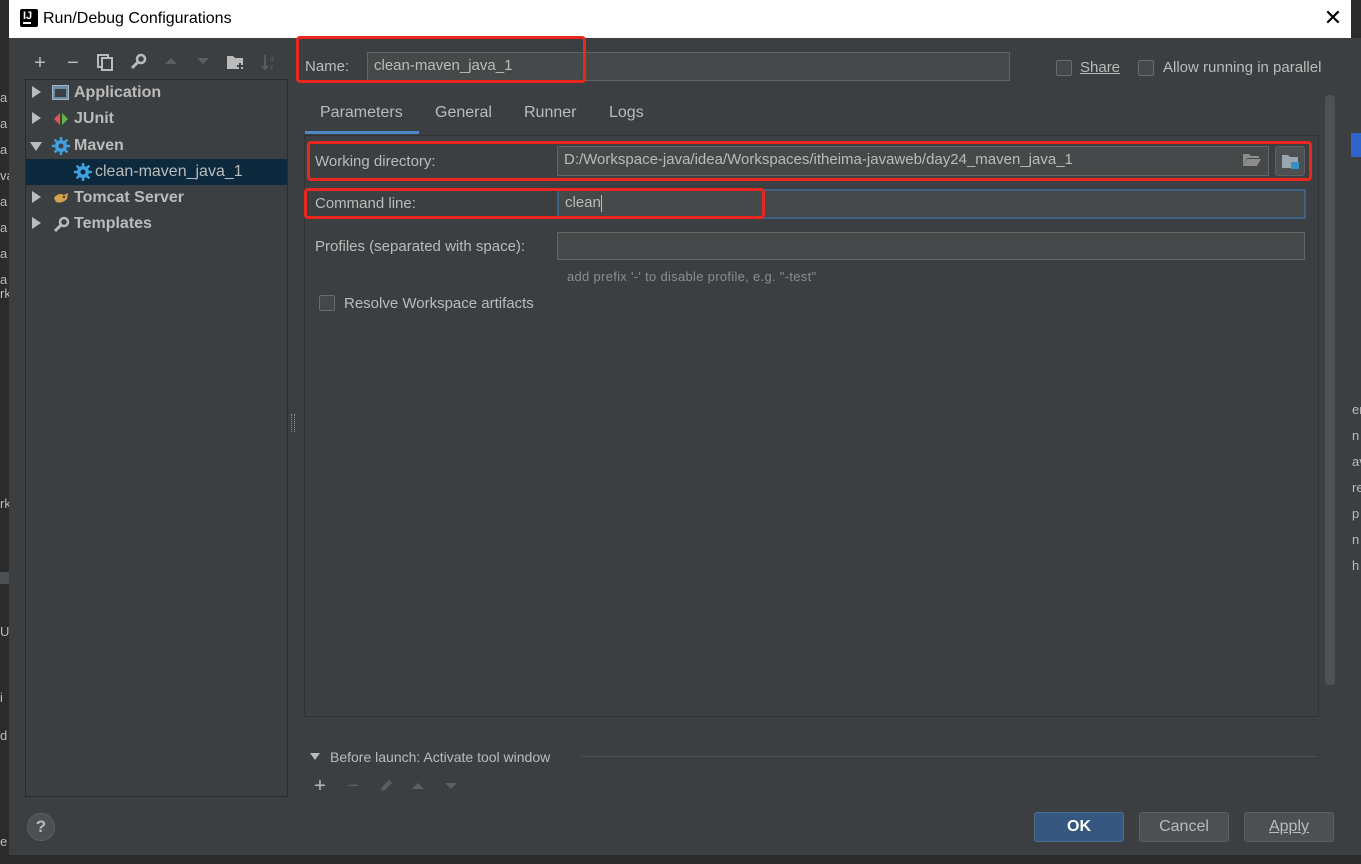  I want to click on allow-parallel-checkbox, so click(1146, 68).